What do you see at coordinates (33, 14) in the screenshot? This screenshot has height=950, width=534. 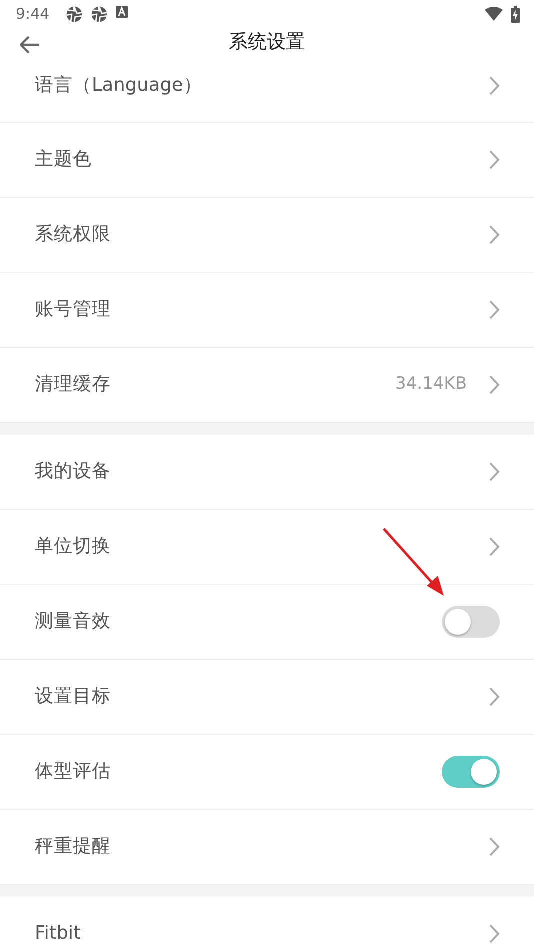 I see `clock: 9:44` at bounding box center [33, 14].